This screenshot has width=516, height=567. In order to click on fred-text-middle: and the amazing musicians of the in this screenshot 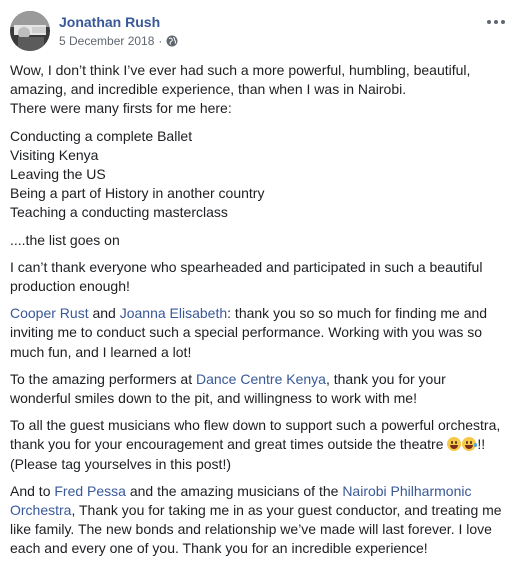, I will do `click(234, 490)`.